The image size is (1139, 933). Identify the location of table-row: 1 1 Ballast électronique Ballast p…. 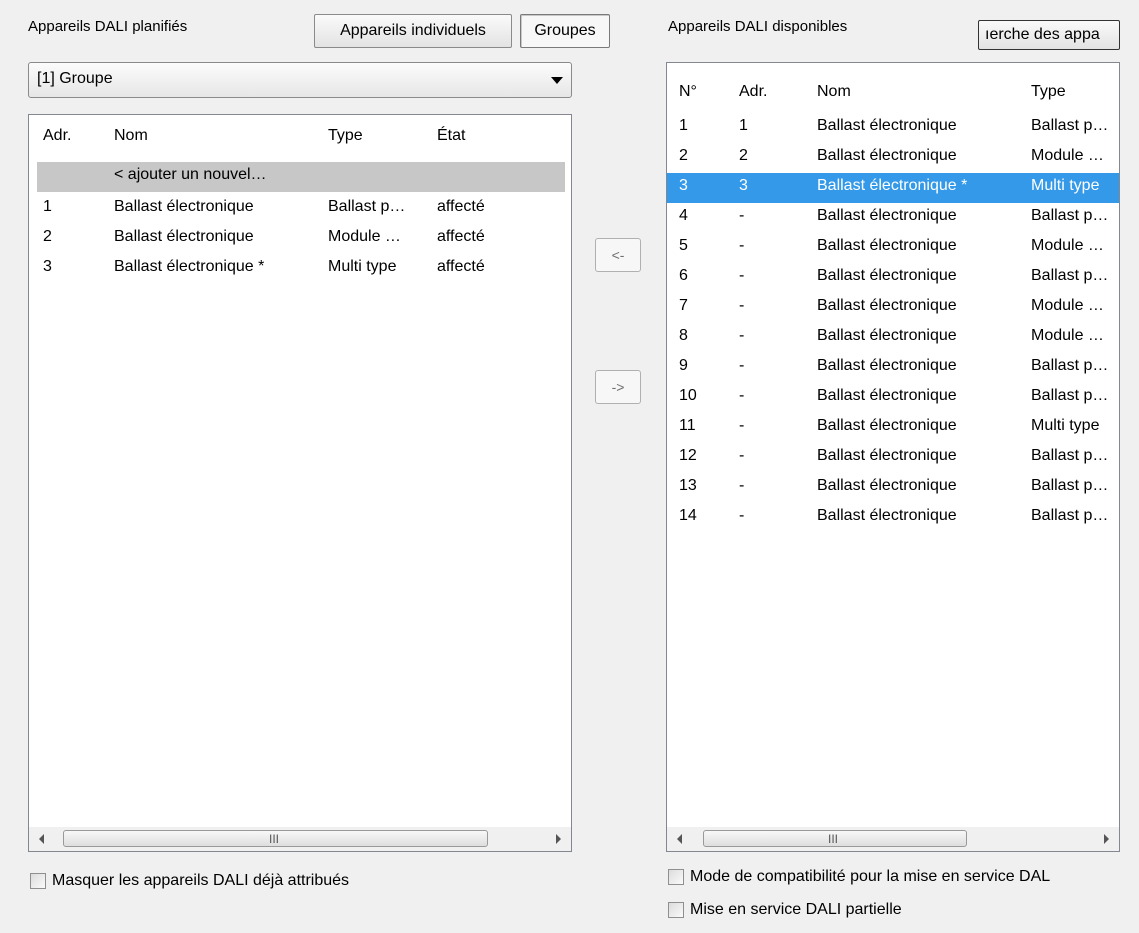
(893, 128).